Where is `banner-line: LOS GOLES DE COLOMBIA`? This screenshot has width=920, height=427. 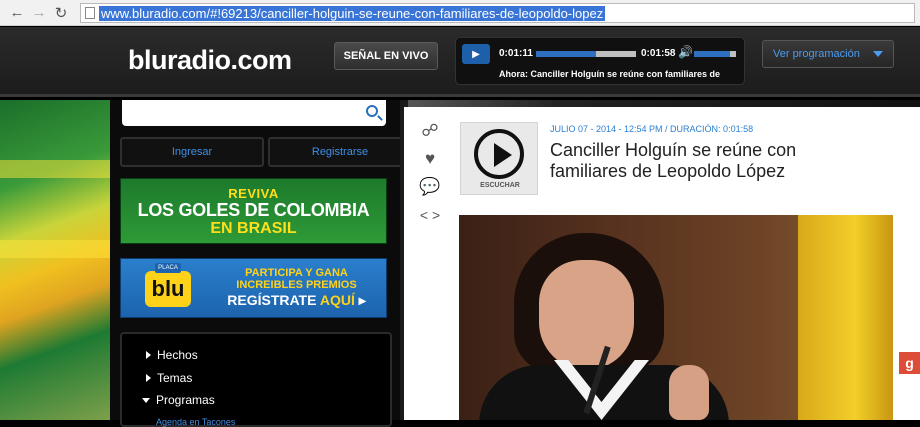
banner-line: LOS GOLES DE COLOMBIA is located at coordinates (253, 209).